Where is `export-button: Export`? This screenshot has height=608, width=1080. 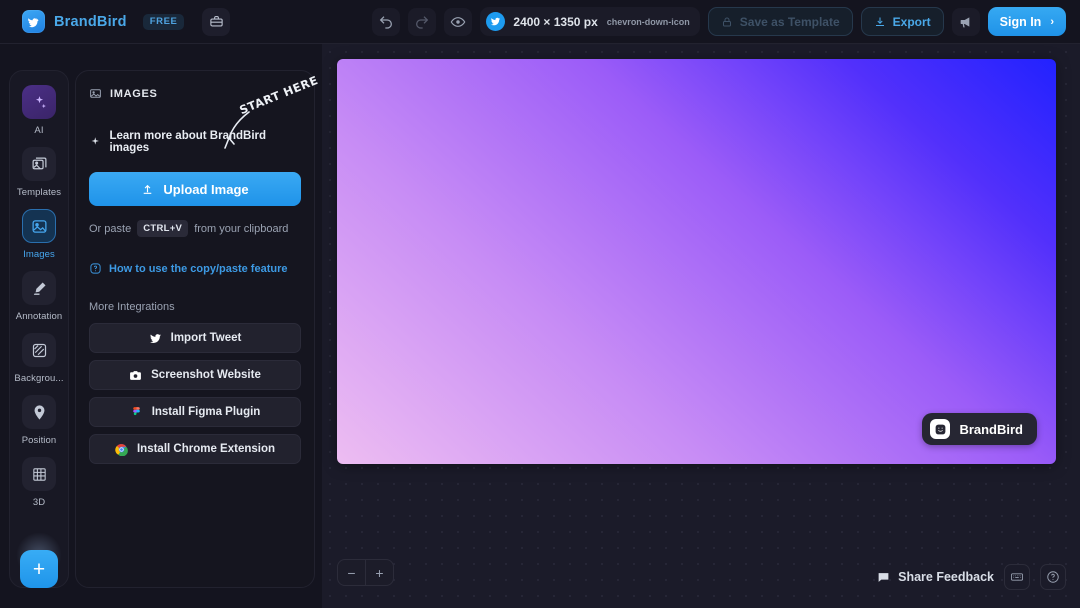 export-button: Export is located at coordinates (902, 21).